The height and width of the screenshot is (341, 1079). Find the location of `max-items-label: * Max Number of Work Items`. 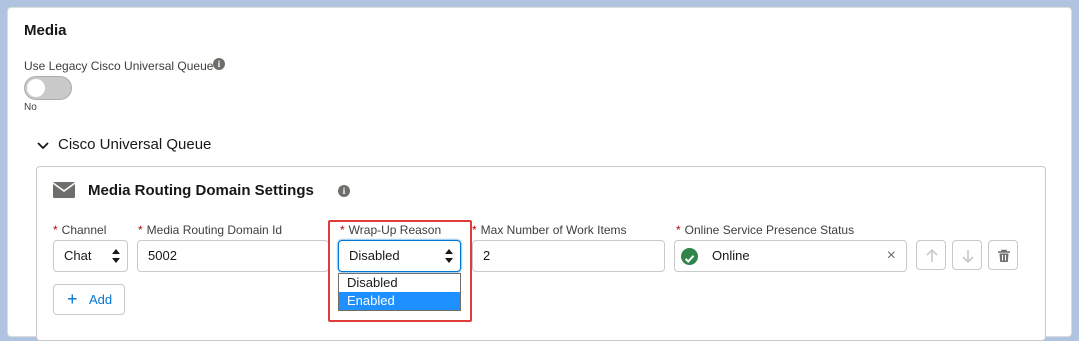

max-items-label: * Max Number of Work Items is located at coordinates (549, 230).